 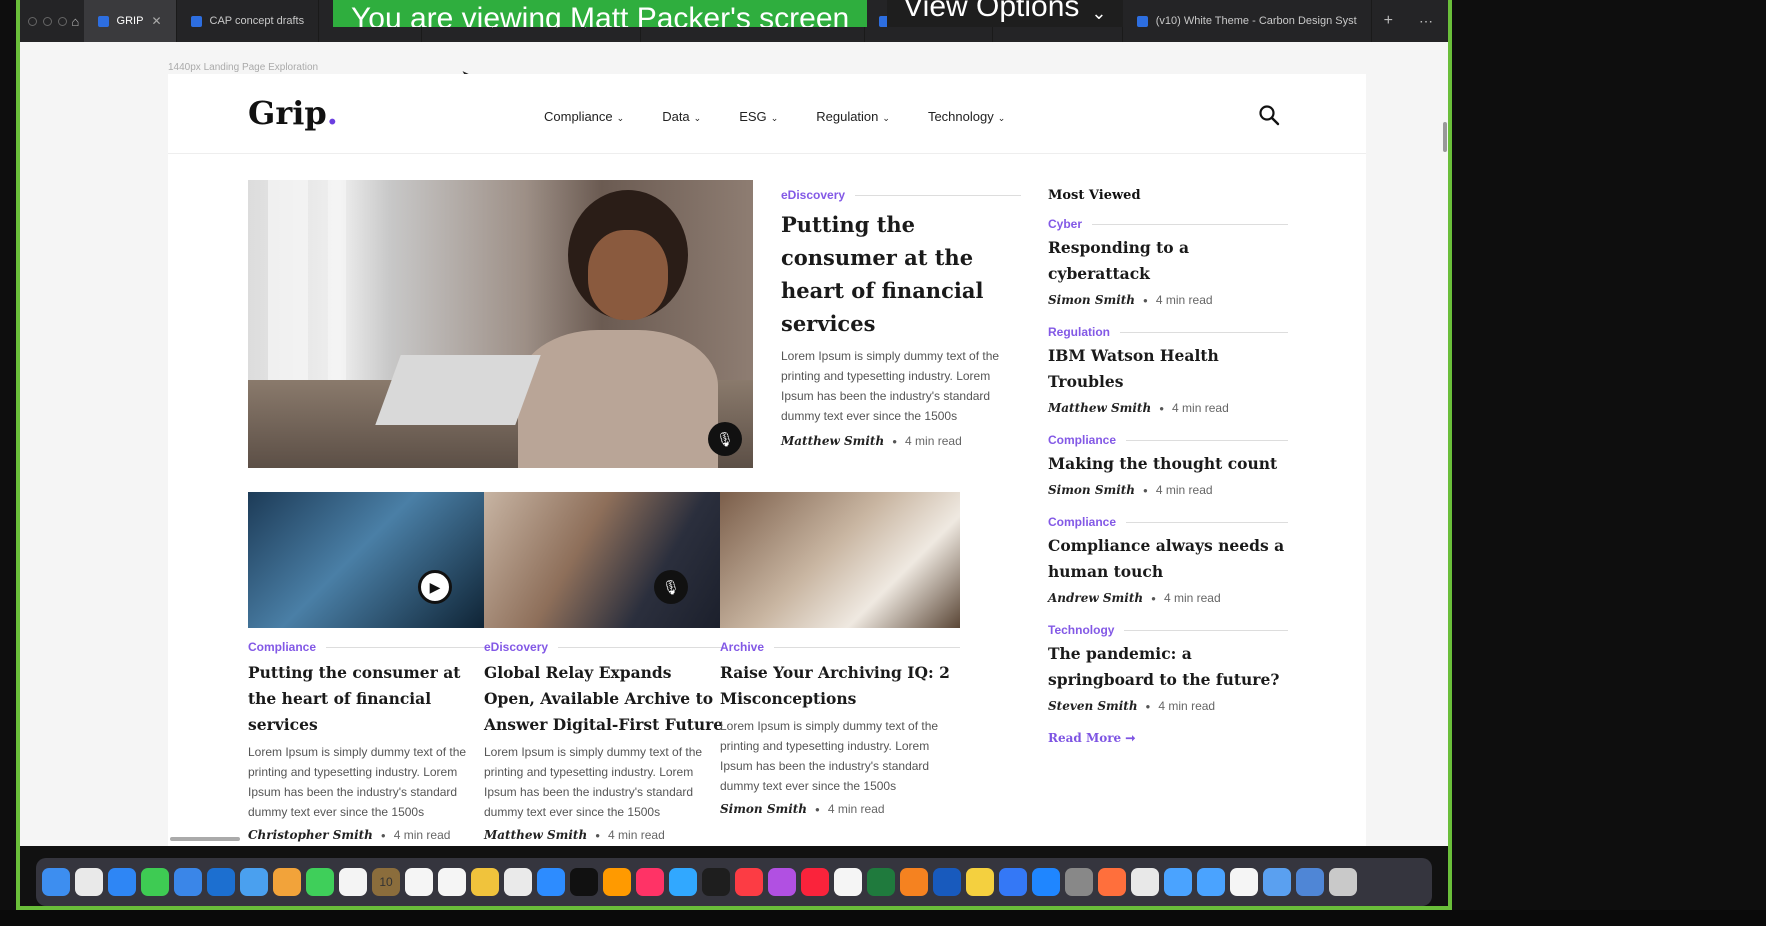 I want to click on article-category: Archive, so click(x=840, y=647).